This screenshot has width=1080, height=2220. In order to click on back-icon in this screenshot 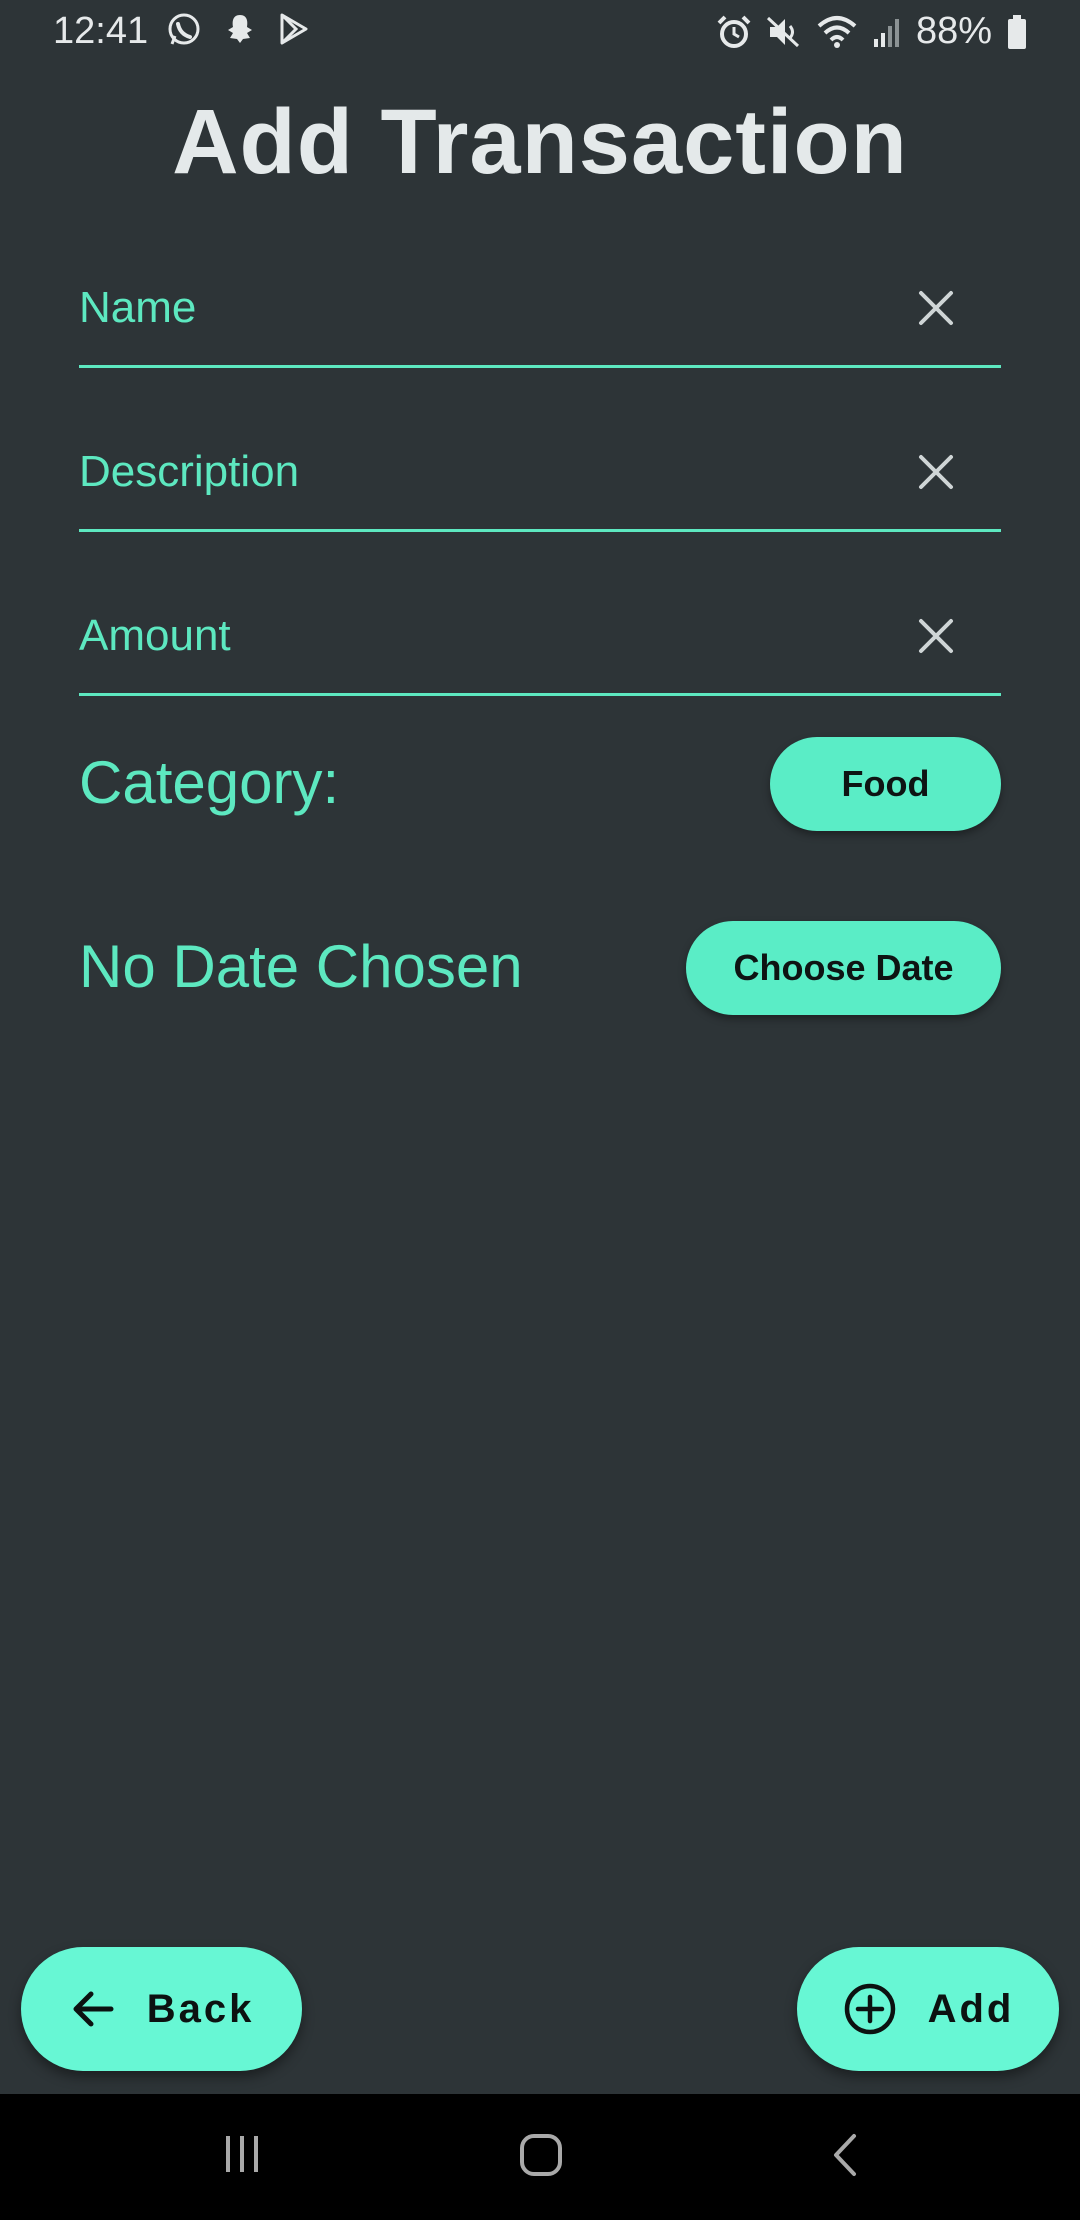, I will do `click(845, 2155)`.